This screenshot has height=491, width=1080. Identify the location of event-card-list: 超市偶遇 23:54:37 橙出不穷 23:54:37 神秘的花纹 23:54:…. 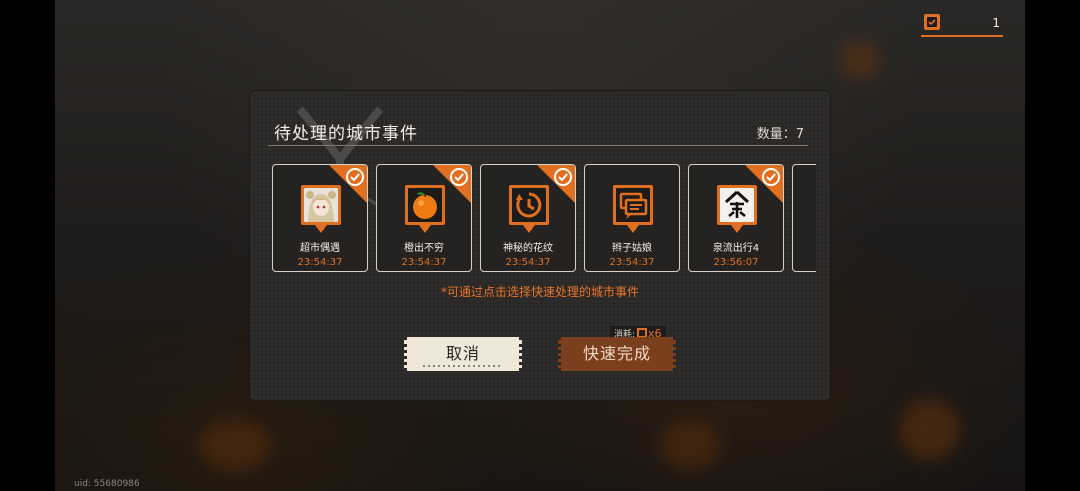
(544, 219).